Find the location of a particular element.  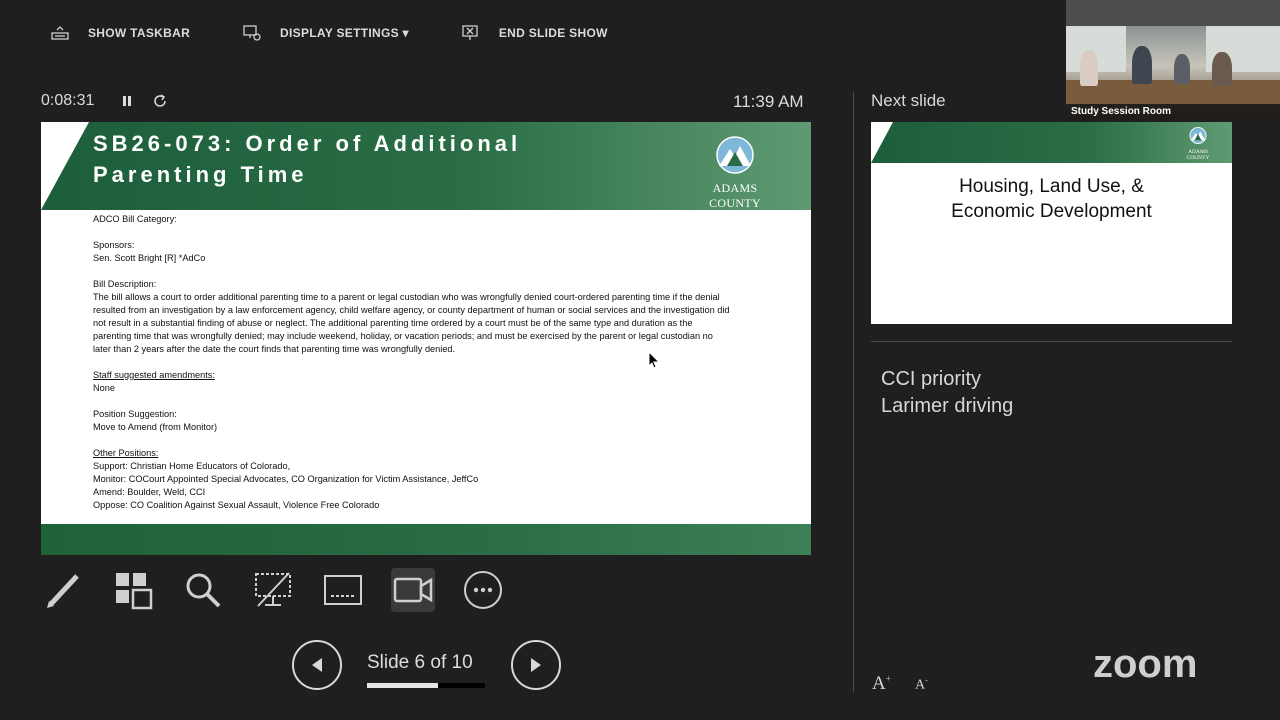

pen-icon is located at coordinates (63, 591).